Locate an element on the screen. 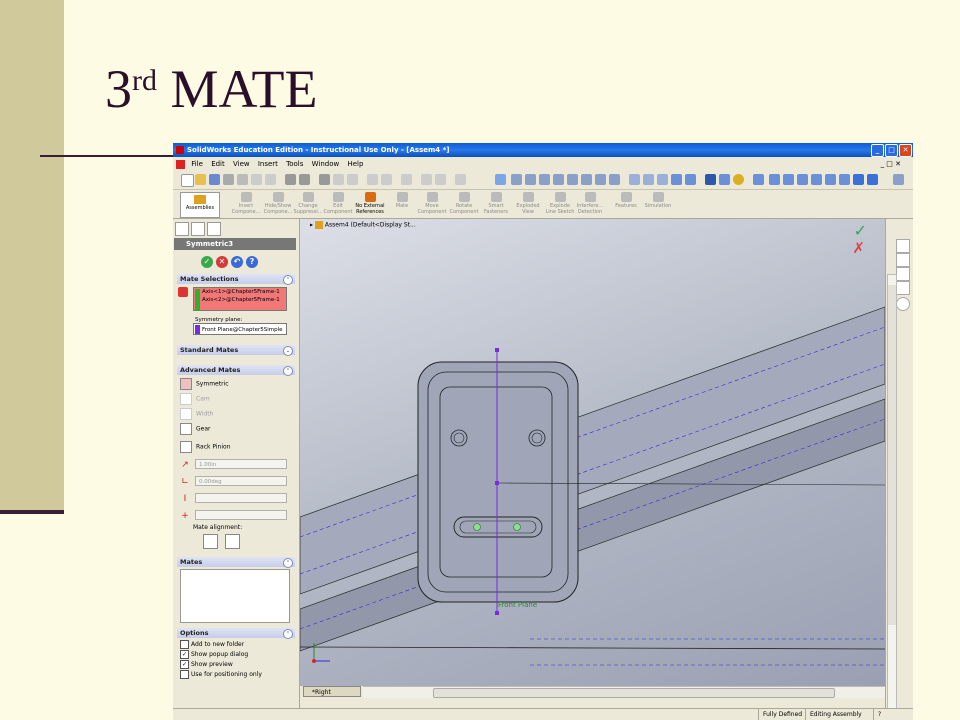  assemblies-tab: Assemblies is located at coordinates (200, 205).